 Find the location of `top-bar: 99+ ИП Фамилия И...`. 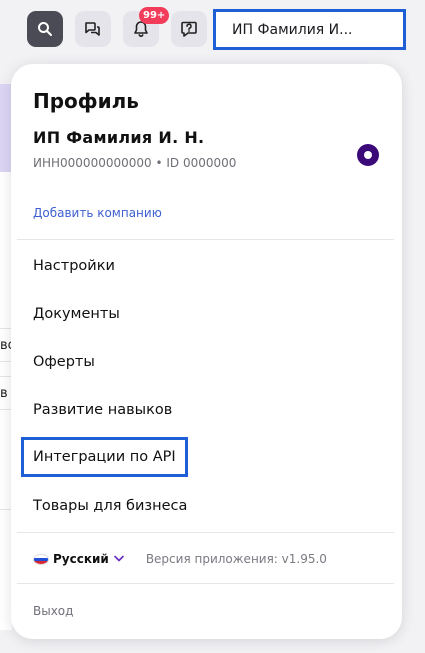

top-bar: 99+ ИП Фамилия И... is located at coordinates (212, 31).